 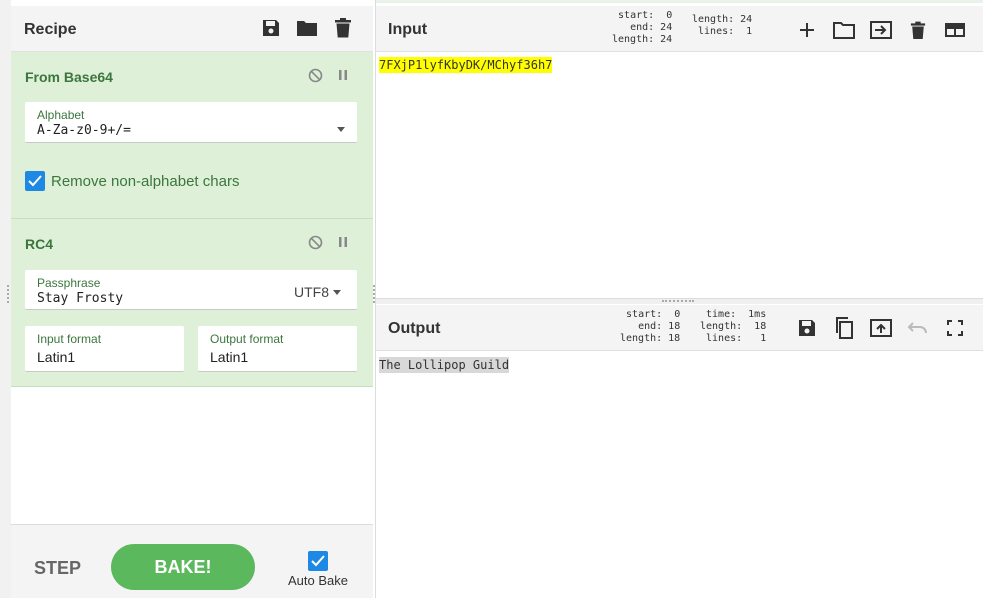 I want to click on panel-divider, so click(x=679, y=301).